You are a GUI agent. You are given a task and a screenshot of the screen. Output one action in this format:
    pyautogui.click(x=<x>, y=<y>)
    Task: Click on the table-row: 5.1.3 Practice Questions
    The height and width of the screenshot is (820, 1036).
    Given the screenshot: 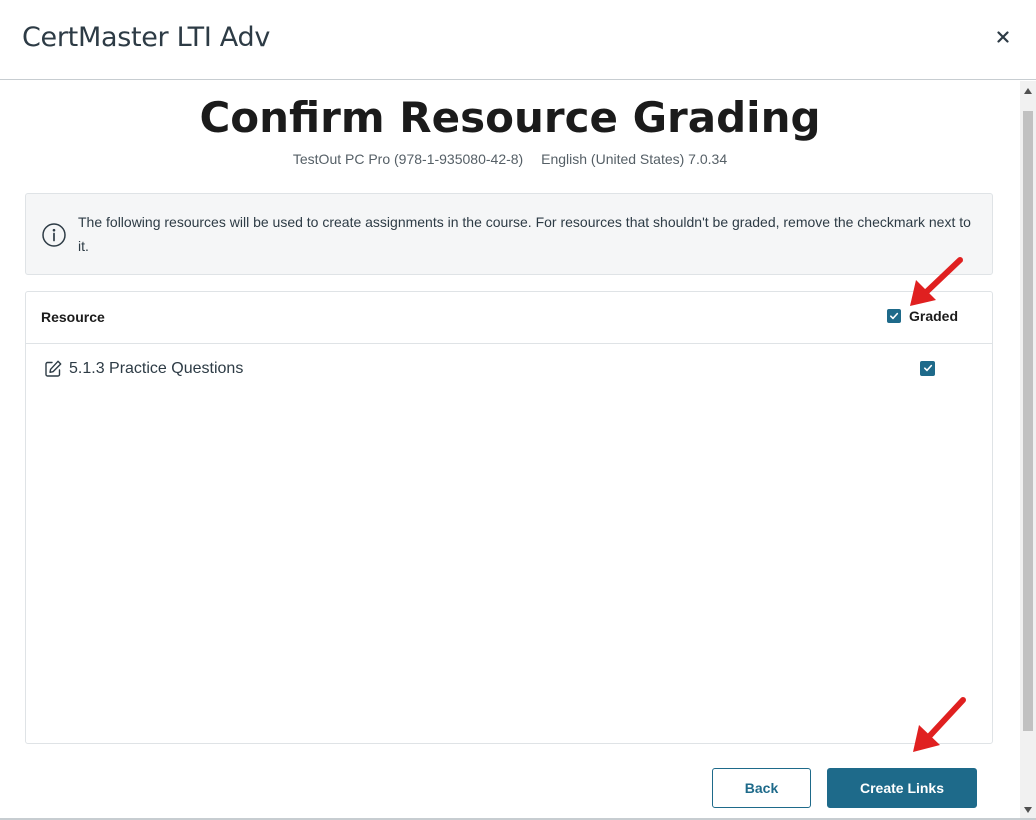 What is the action you would take?
    pyautogui.click(x=509, y=371)
    